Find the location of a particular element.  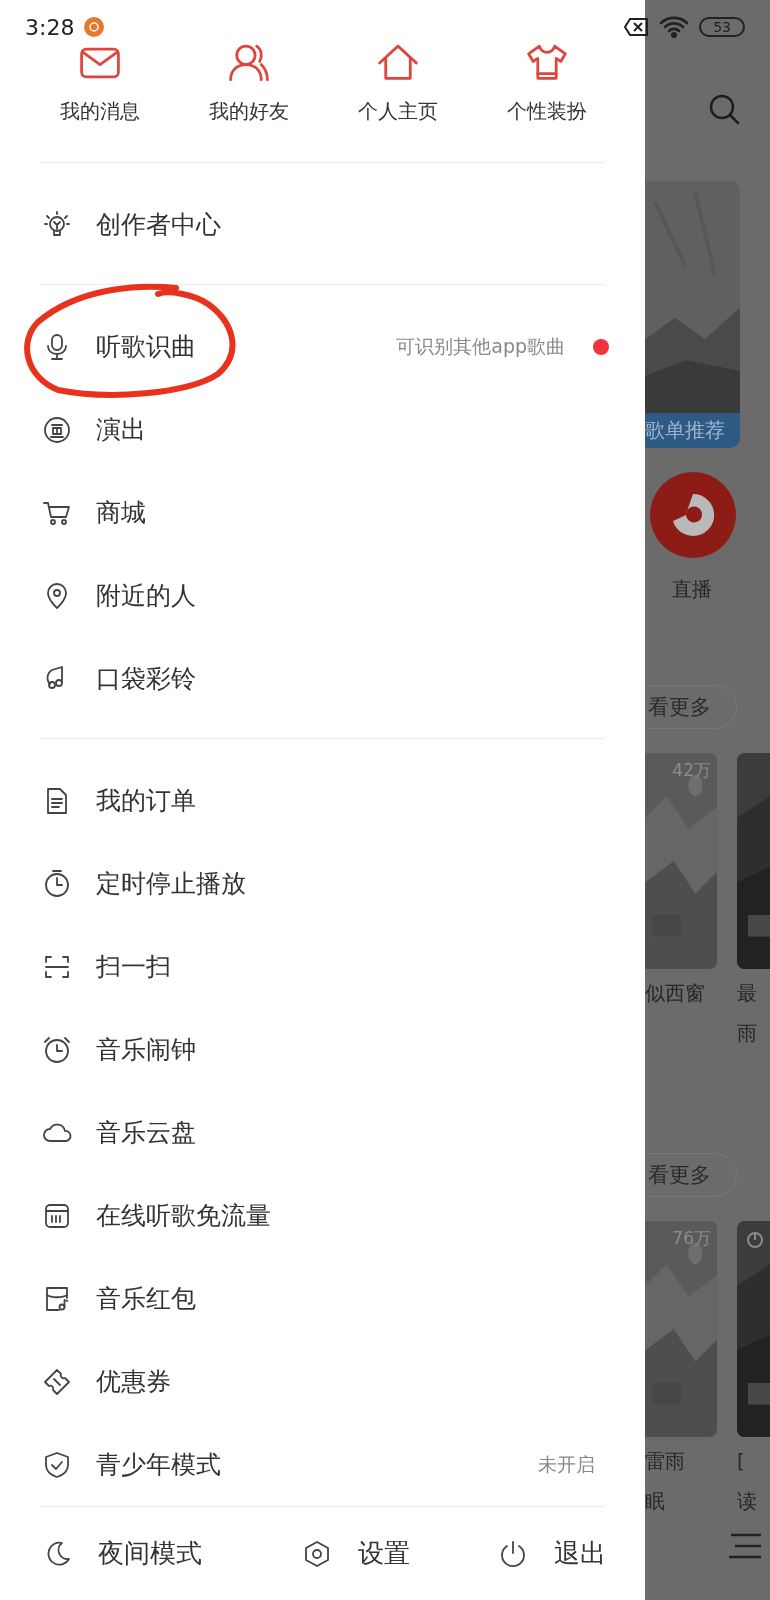

menu-item: 音乐云盘 is located at coordinates (345, 1132).